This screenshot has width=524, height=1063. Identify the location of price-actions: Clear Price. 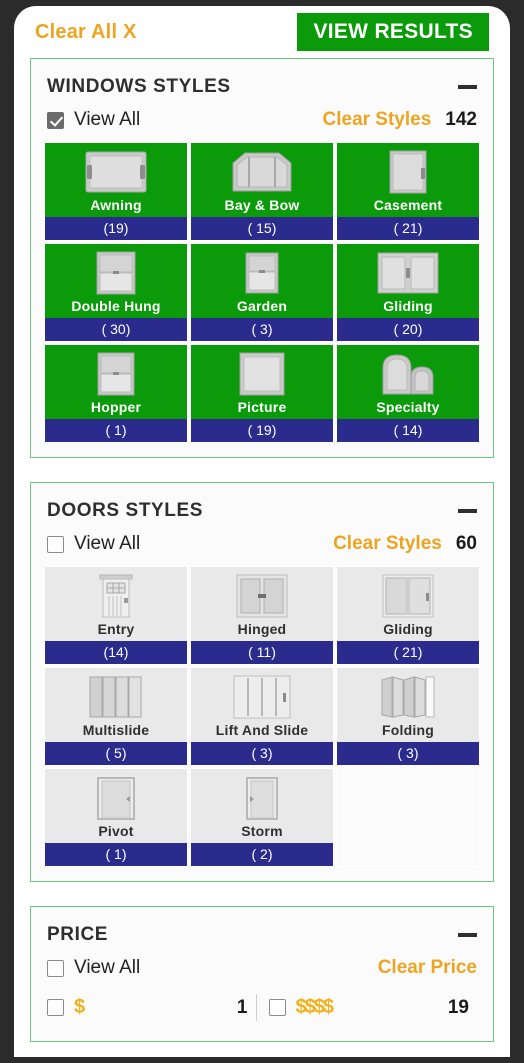
(427, 968).